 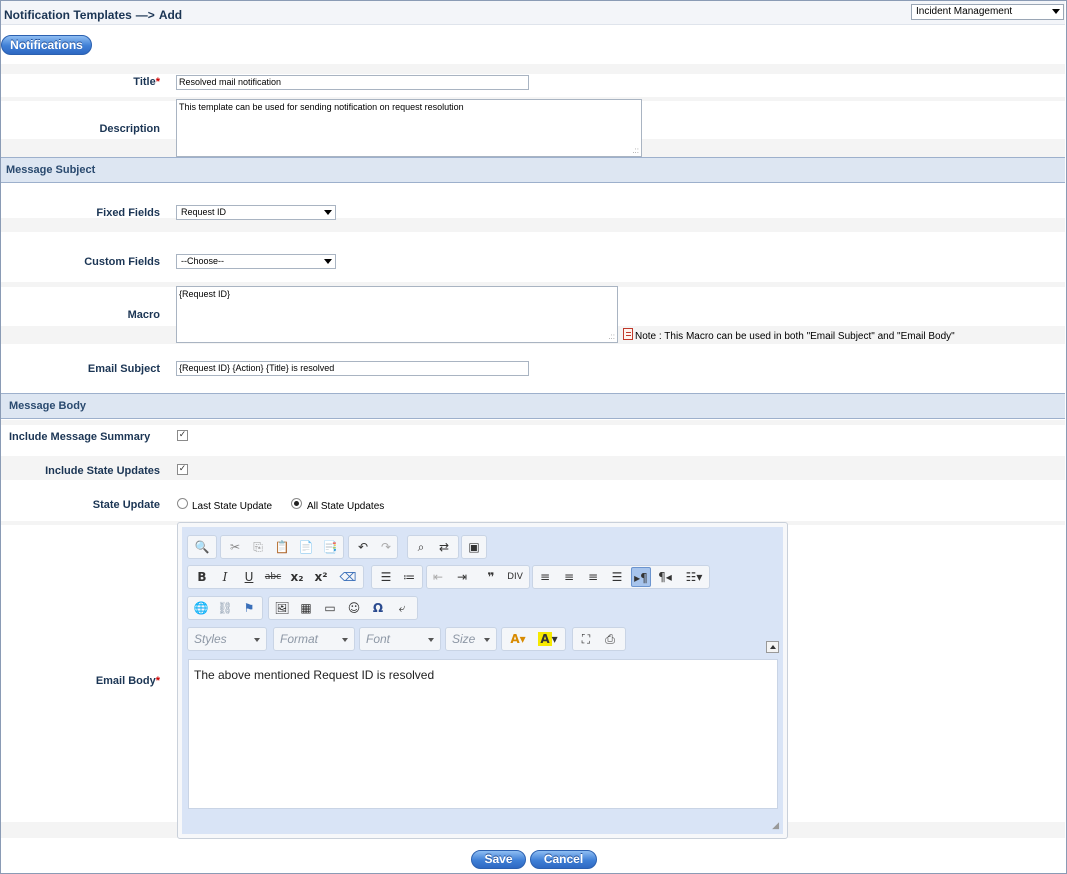 I want to click on state-update-label: State Update, so click(x=126, y=505).